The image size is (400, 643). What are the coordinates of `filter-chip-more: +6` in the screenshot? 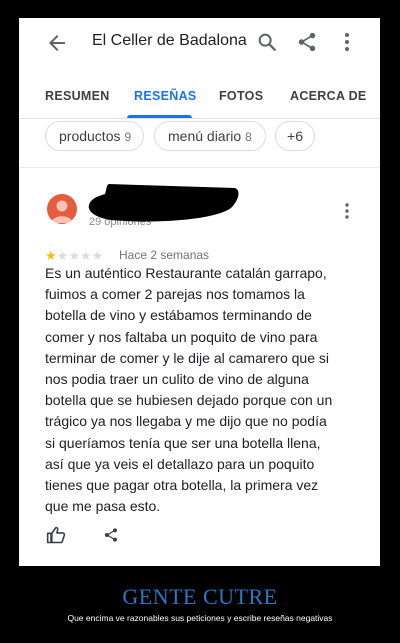 It's located at (295, 136).